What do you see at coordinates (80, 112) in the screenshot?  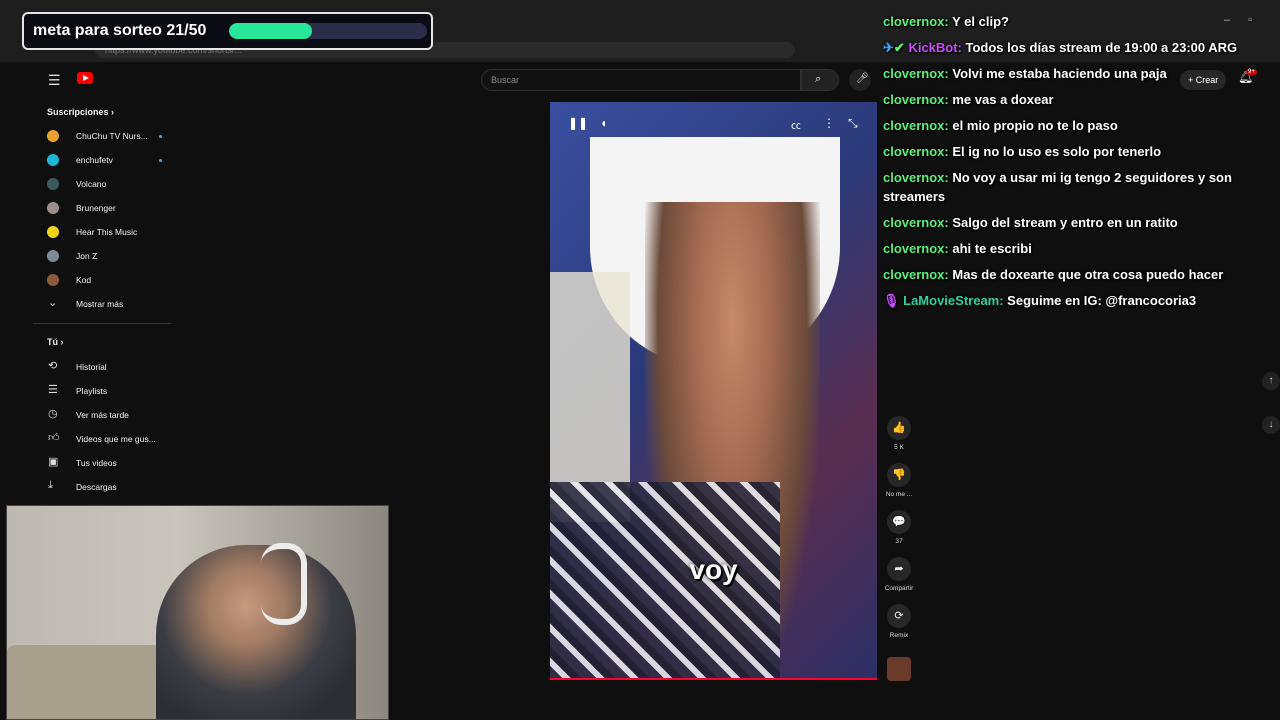 I see `subscriptions-heading: Suscripciones ›` at bounding box center [80, 112].